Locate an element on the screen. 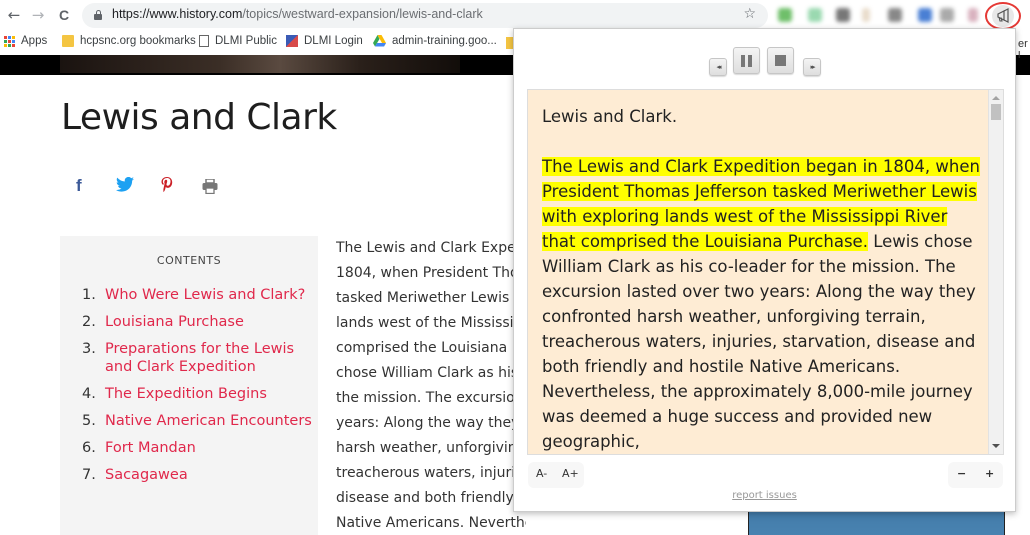 The image size is (1030, 535). toc-link: Sacagawea is located at coordinates (146, 475).